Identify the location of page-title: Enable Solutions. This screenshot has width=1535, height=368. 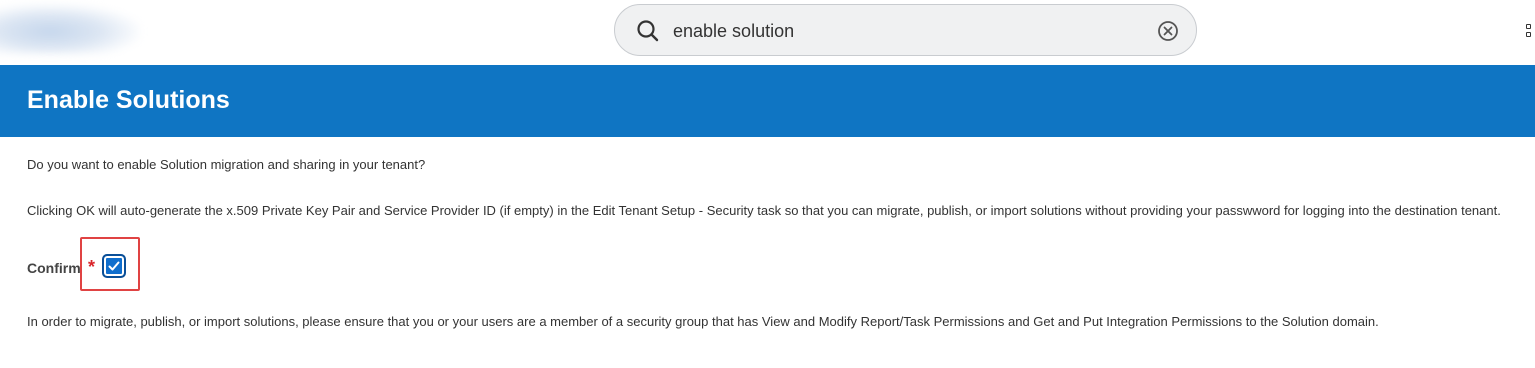
(128, 100).